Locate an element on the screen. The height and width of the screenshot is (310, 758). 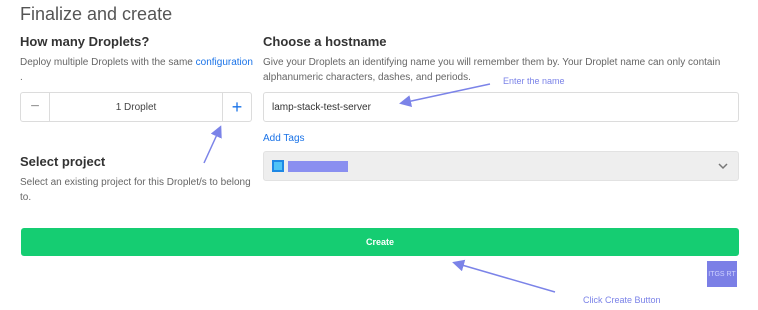
annotation-click-create: Click Create Button is located at coordinates (622, 300).